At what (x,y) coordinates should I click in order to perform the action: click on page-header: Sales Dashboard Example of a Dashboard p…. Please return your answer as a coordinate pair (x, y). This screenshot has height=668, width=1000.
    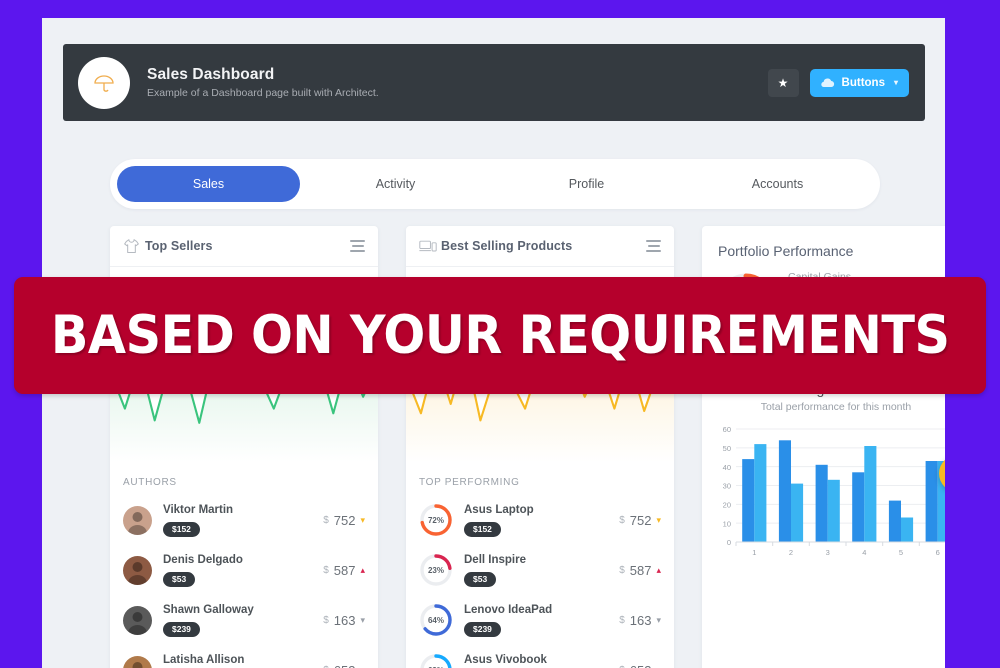
    Looking at the image, I should click on (494, 82).